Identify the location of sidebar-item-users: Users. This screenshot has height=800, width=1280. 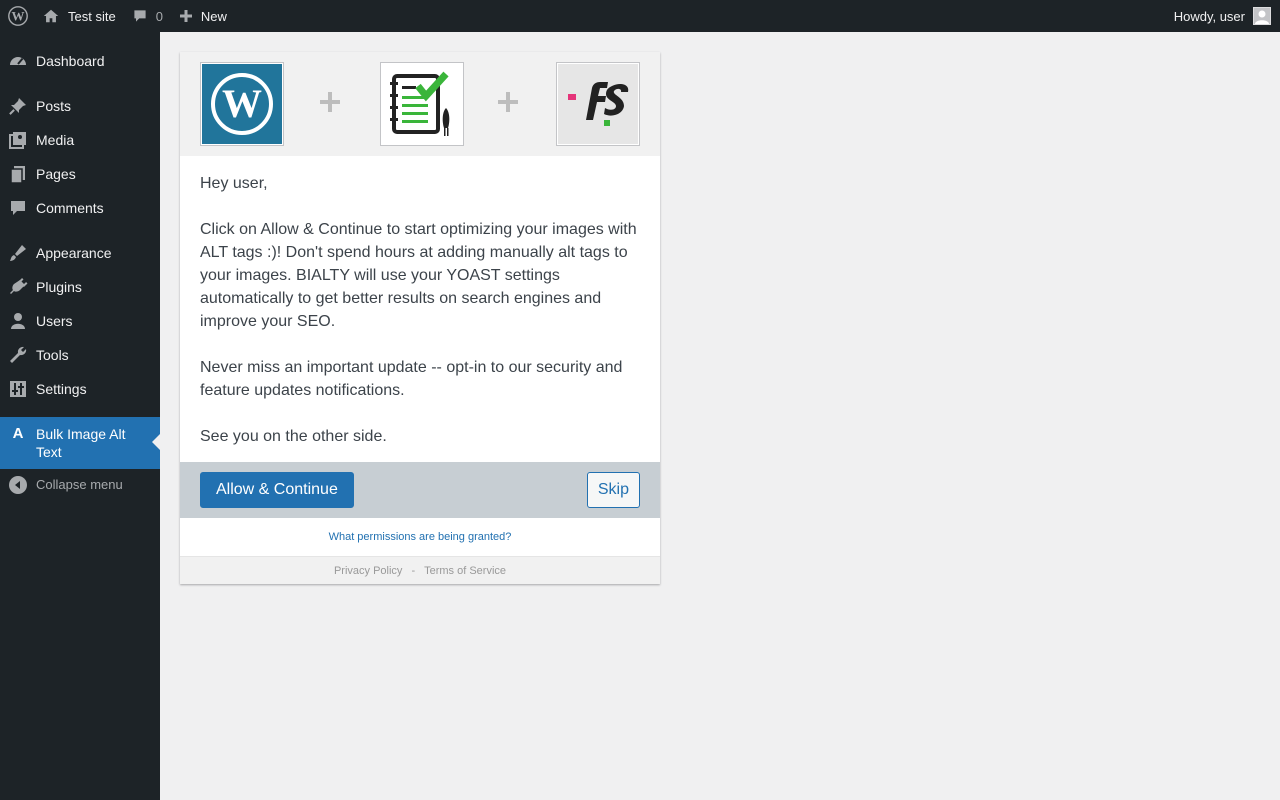
(80, 321).